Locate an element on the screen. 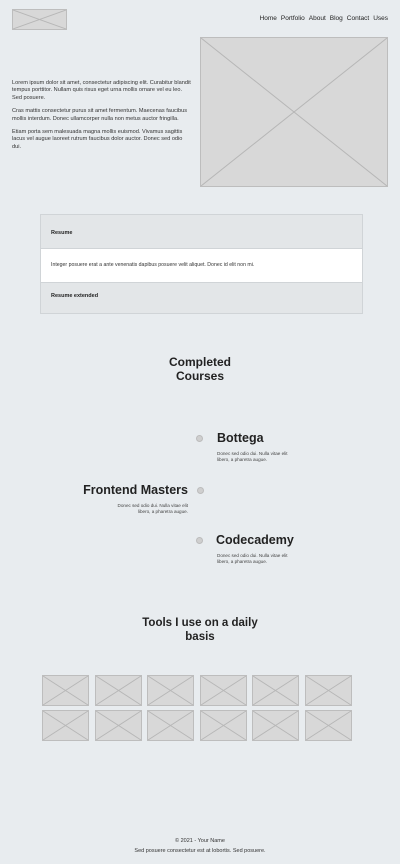  courses-title: Completed Courses is located at coordinates (200, 369).